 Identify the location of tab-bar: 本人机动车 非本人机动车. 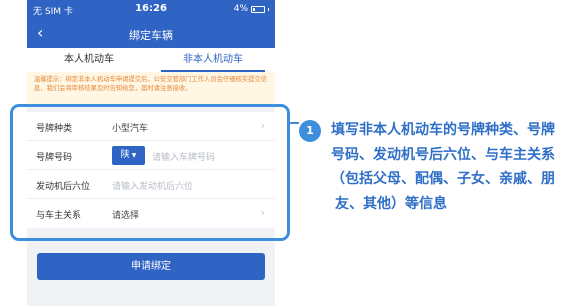
(151, 60).